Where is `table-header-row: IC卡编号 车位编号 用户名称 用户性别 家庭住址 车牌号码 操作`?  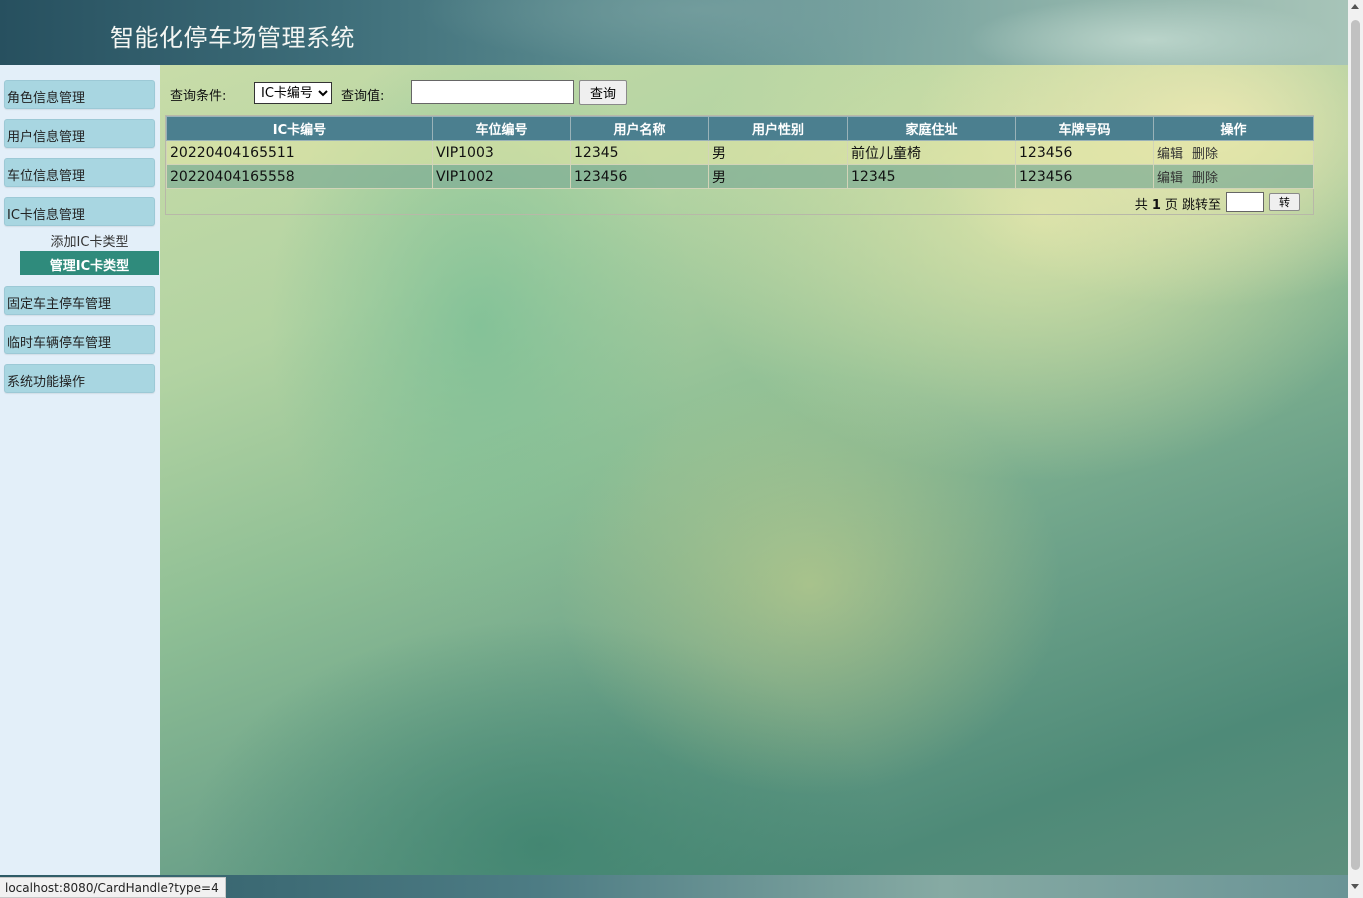
table-header-row: IC卡编号 车位编号 用户名称 用户性别 家庭住址 车牌号码 操作 is located at coordinates (740, 128).